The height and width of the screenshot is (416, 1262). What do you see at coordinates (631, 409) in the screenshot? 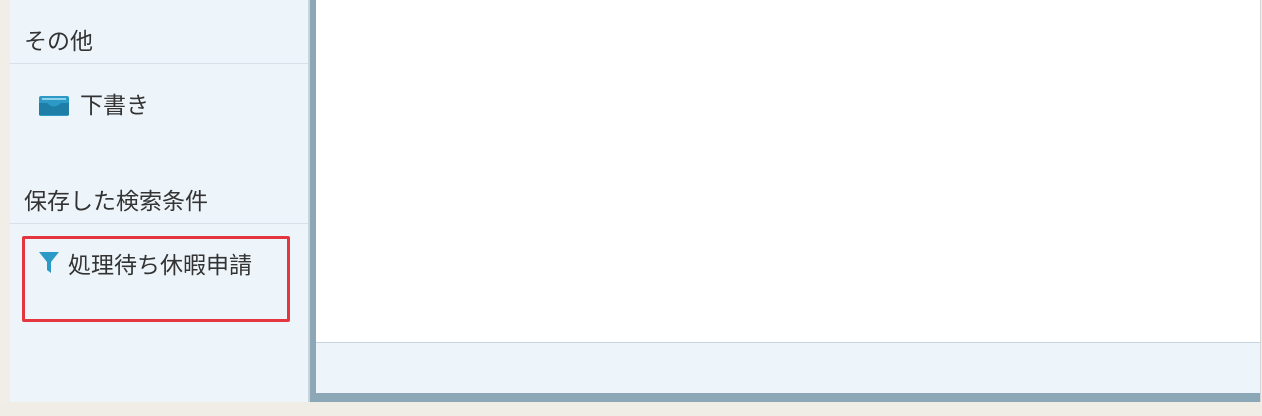
I see `bottom-edge` at bounding box center [631, 409].